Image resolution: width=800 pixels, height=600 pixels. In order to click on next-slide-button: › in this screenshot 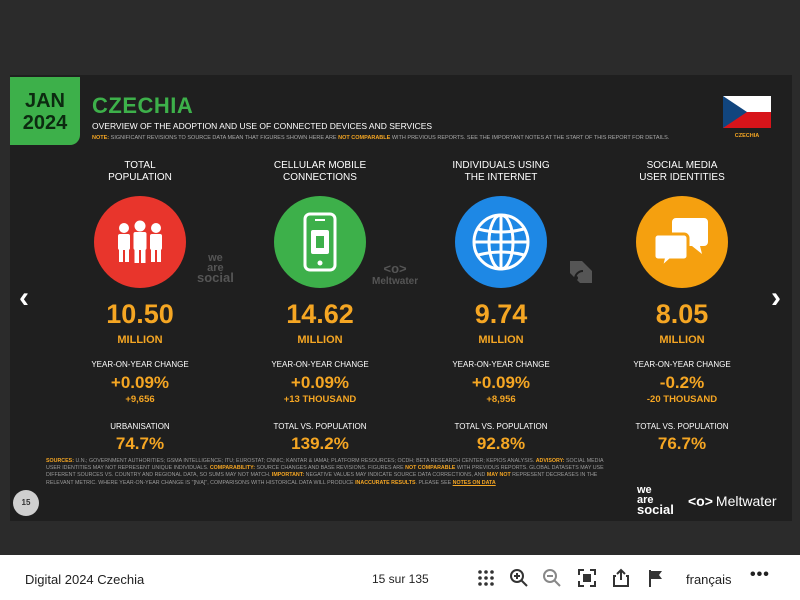, I will do `click(776, 298)`.